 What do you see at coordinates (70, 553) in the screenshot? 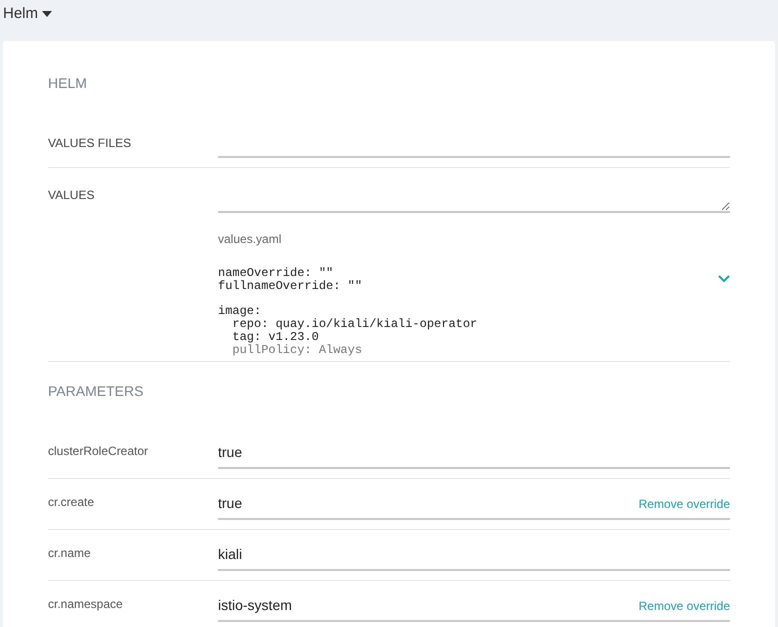
I see `parameter-name: cr.name` at bounding box center [70, 553].